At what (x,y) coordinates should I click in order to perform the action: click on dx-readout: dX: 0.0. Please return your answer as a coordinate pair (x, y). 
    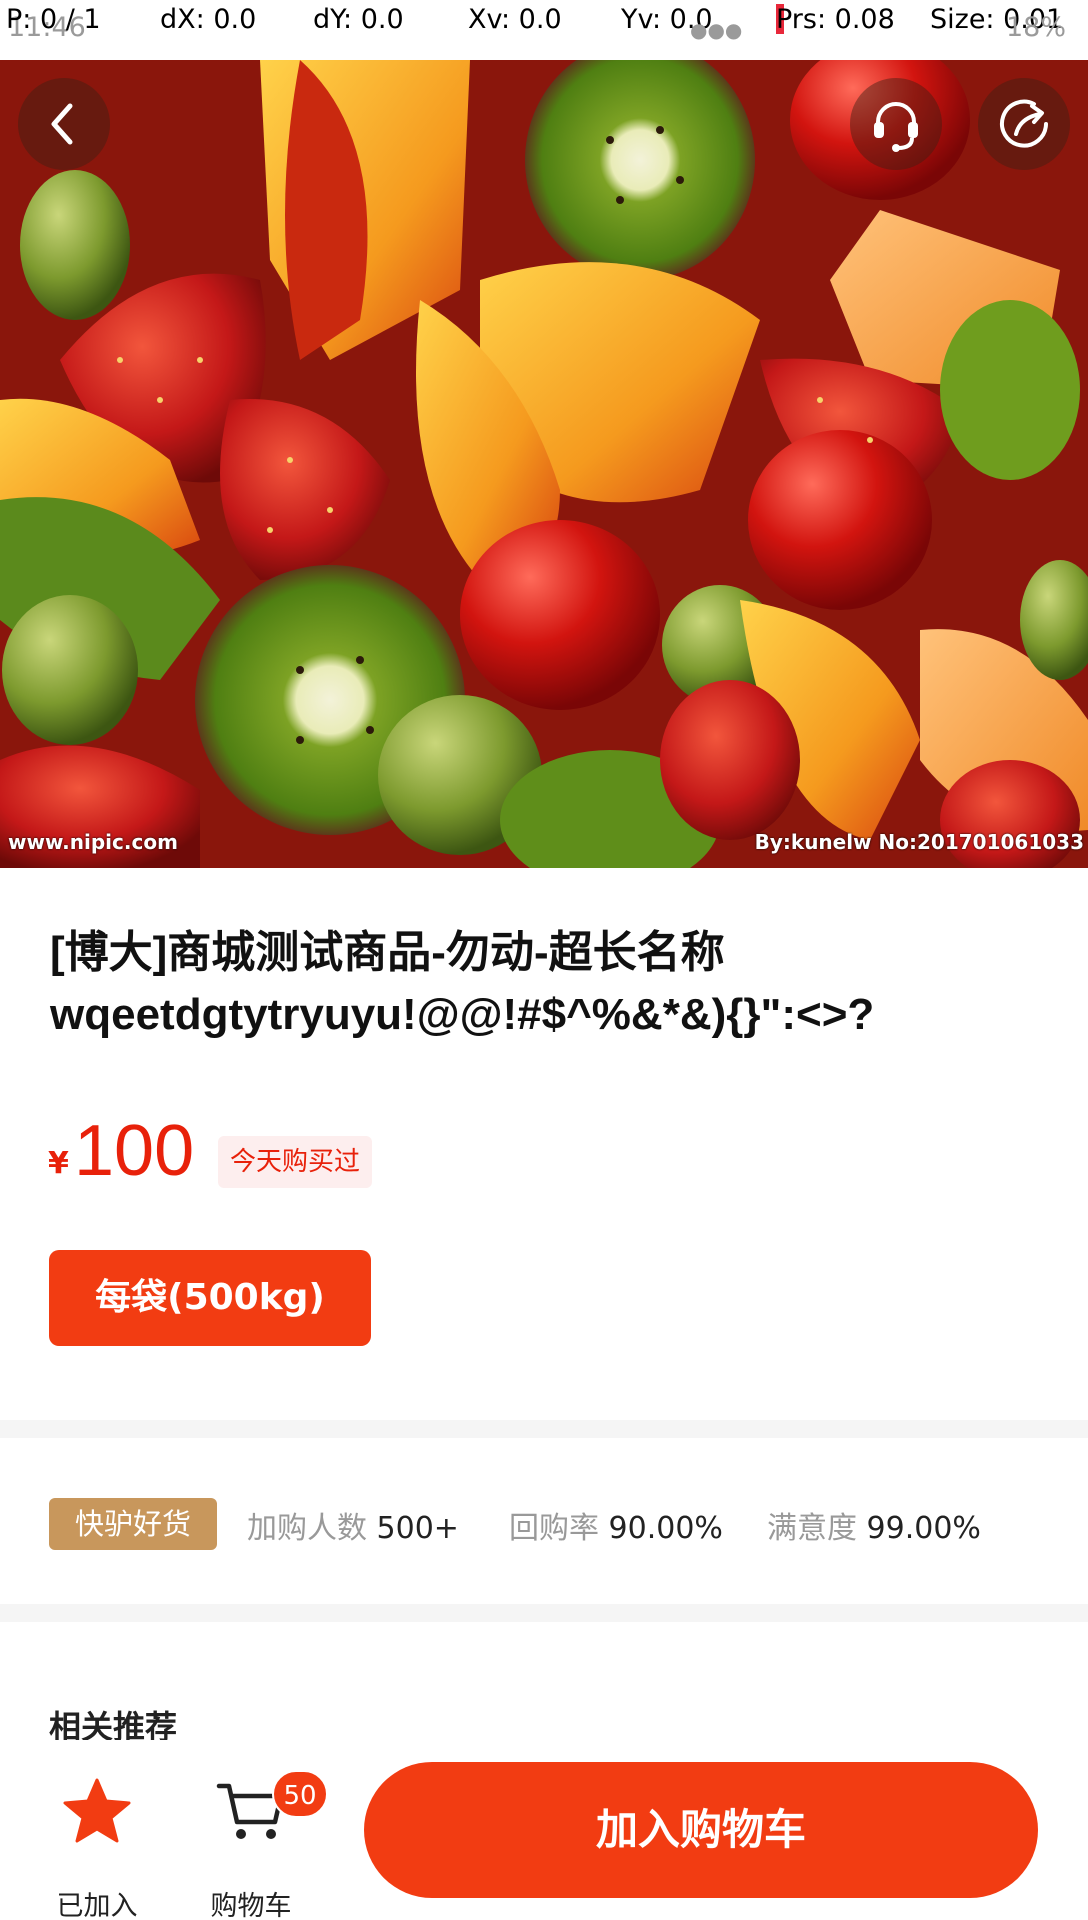
    Looking at the image, I should click on (208, 19).